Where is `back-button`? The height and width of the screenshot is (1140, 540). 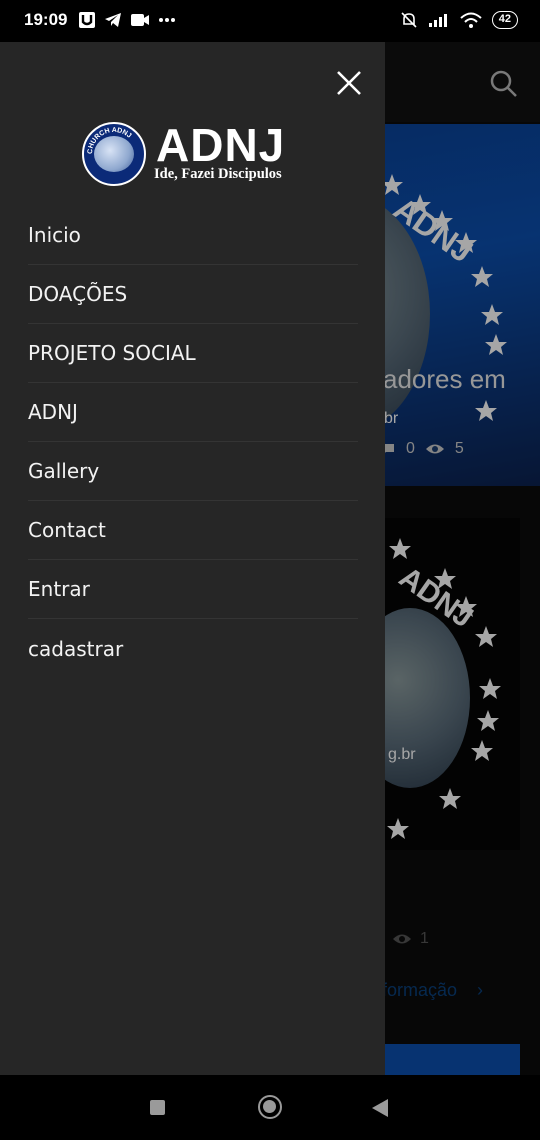 back-button is located at coordinates (380, 1108).